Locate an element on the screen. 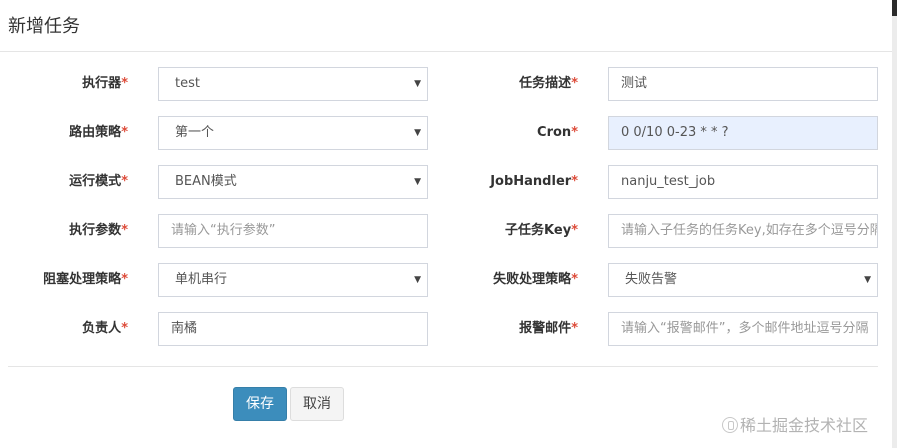  cancel-button: 取消 is located at coordinates (317, 404).